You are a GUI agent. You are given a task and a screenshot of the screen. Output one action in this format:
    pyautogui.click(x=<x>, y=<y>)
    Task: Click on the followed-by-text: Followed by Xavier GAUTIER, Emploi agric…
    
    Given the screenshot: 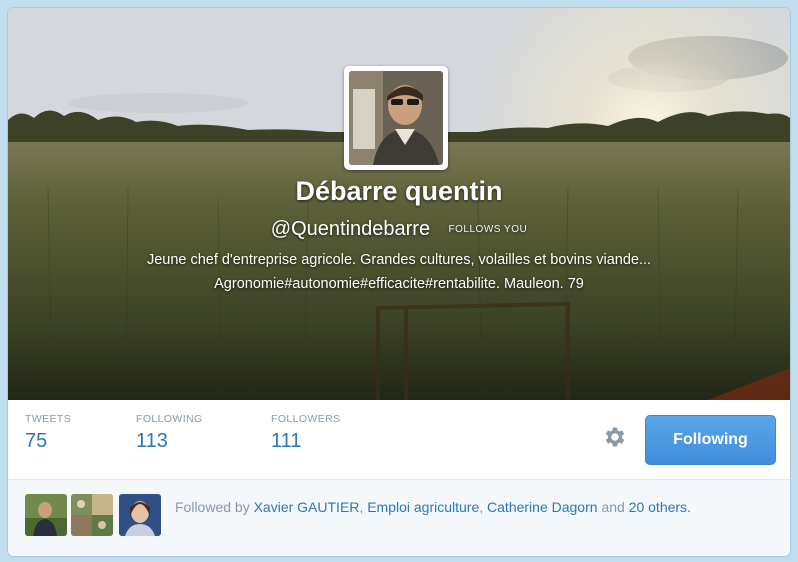 What is the action you would take?
    pyautogui.click(x=470, y=507)
    